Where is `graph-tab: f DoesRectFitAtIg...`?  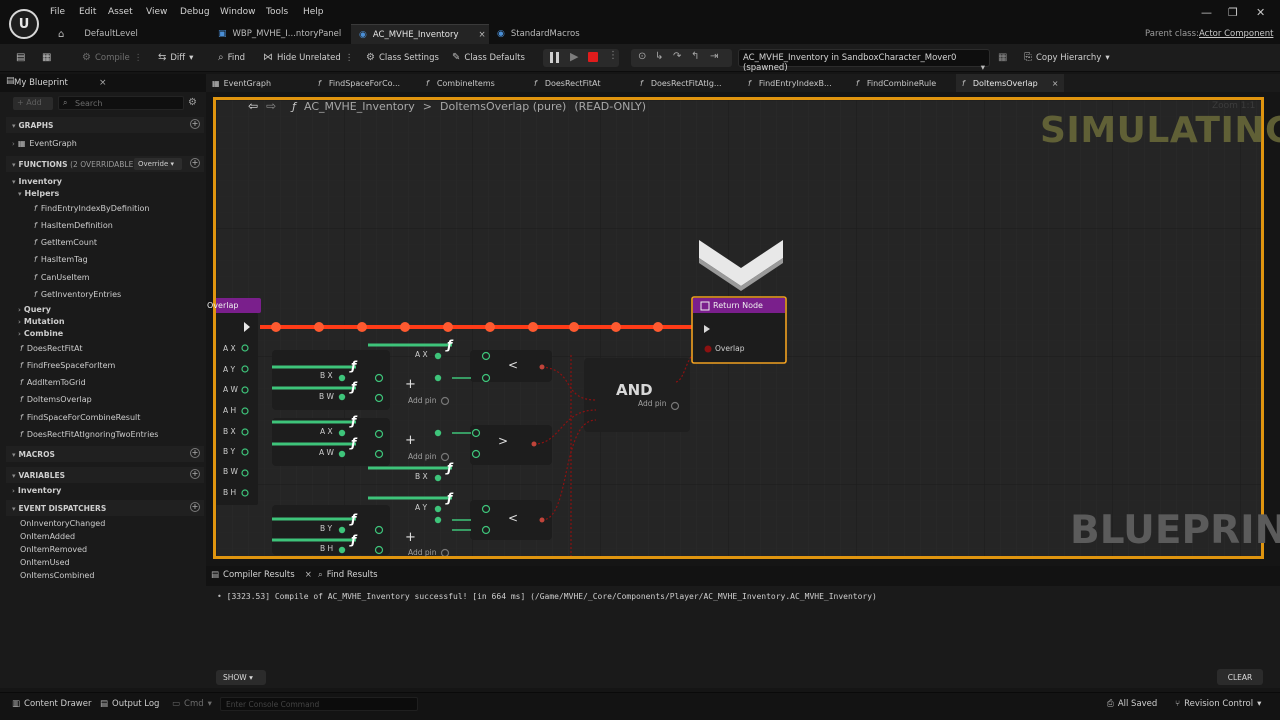 graph-tab: f DoesRectFitAtIg... is located at coordinates (681, 83).